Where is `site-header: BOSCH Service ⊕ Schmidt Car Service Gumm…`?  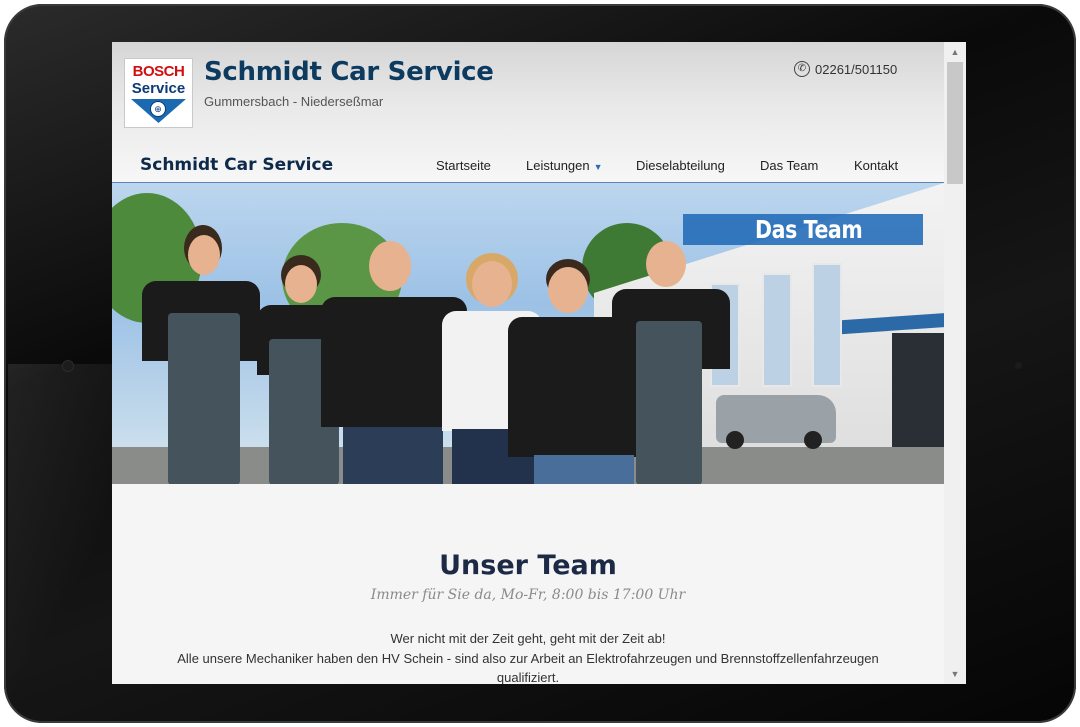
site-header: BOSCH Service ⊕ Schmidt Car Service Gumm… is located at coordinates (528, 112).